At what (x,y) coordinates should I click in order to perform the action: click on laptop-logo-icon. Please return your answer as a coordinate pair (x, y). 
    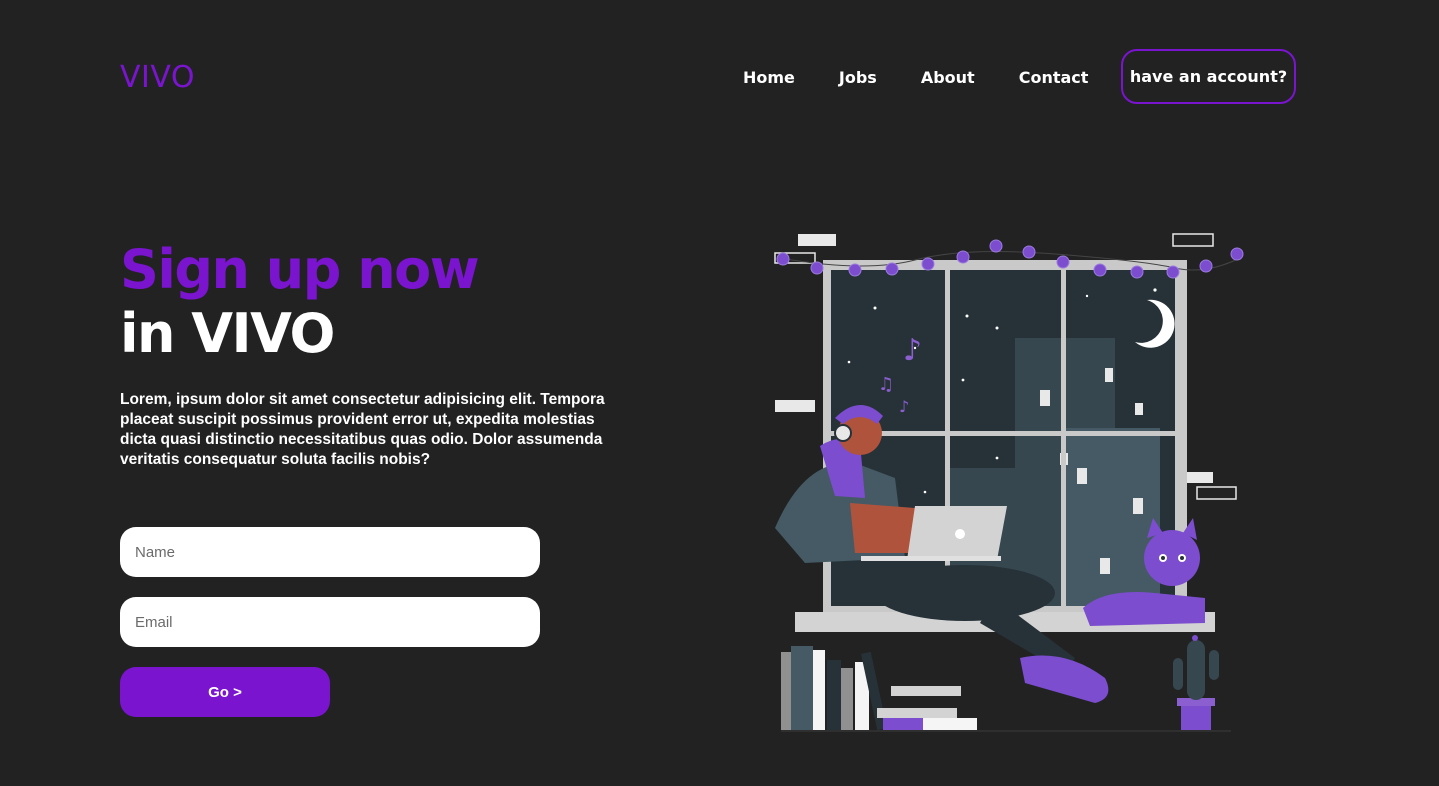
    Looking at the image, I should click on (960, 534).